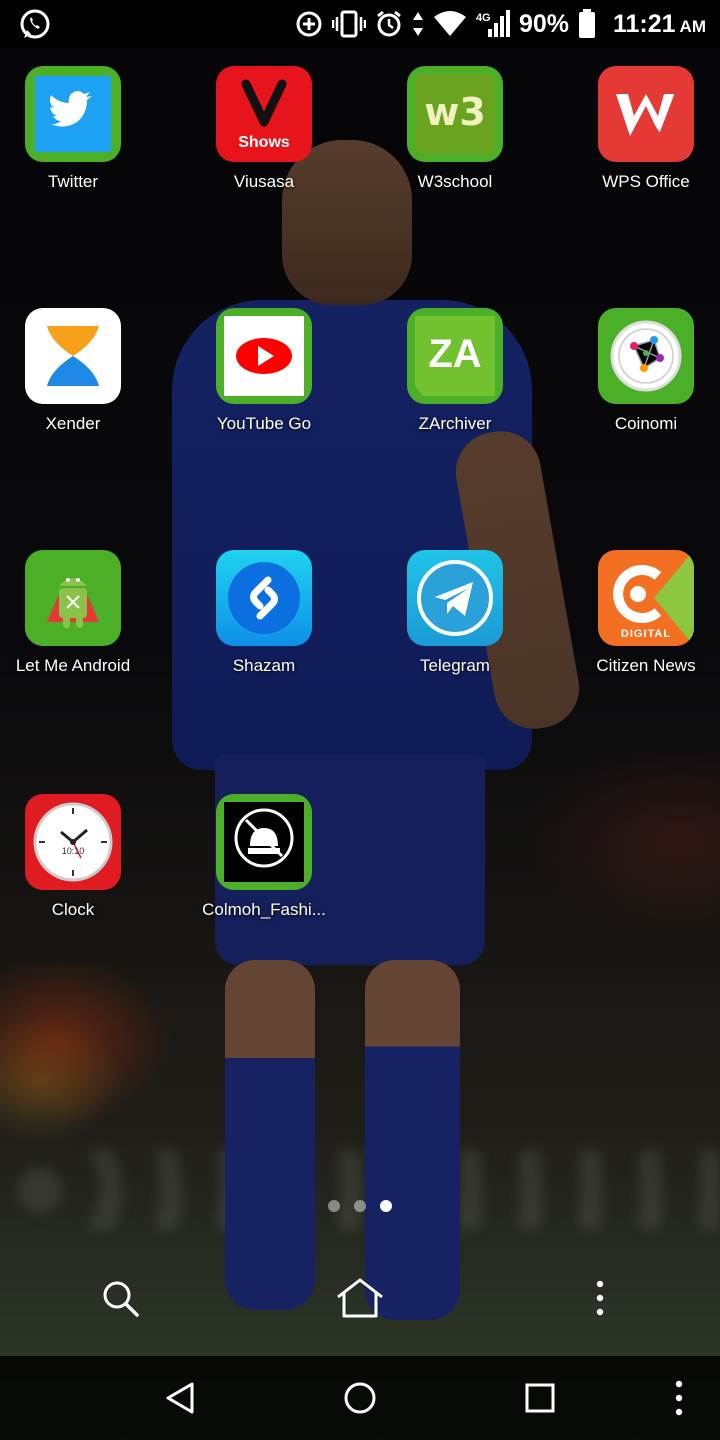  What do you see at coordinates (309, 24) in the screenshot?
I see `data-saver-icon` at bounding box center [309, 24].